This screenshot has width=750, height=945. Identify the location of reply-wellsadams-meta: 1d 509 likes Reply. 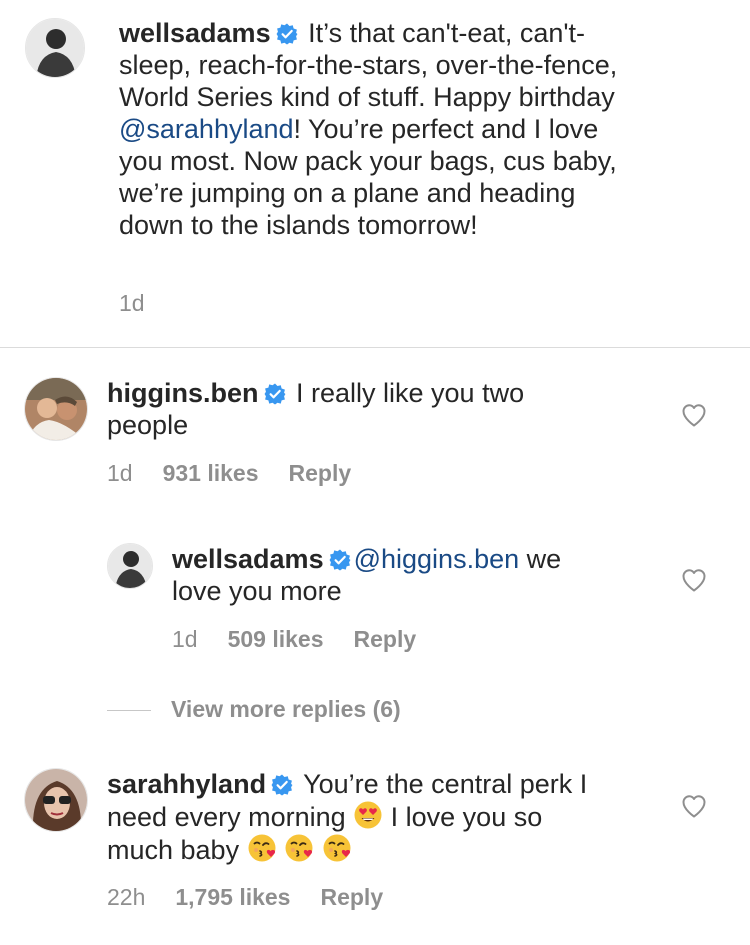
(309, 639).